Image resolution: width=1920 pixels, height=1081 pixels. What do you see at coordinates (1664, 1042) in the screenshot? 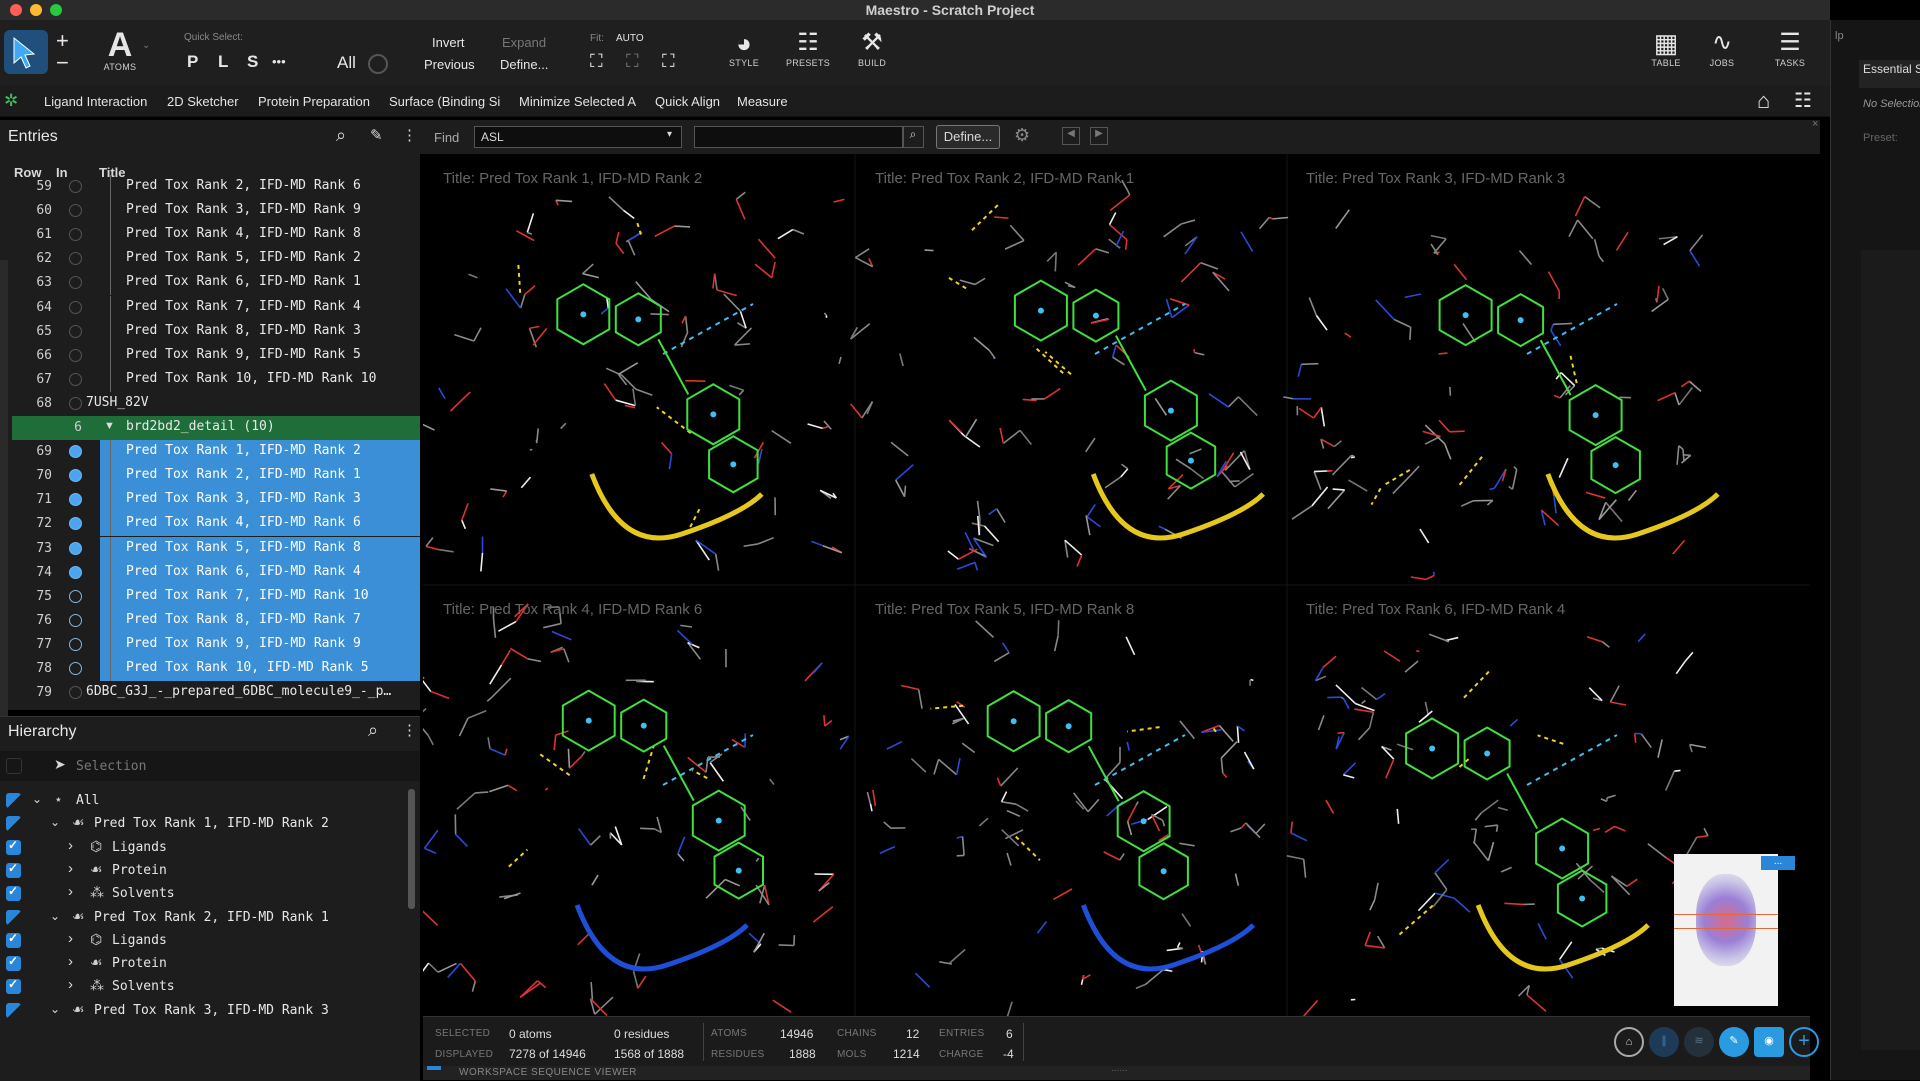
I see `style-toggle-icon: ∥` at bounding box center [1664, 1042].